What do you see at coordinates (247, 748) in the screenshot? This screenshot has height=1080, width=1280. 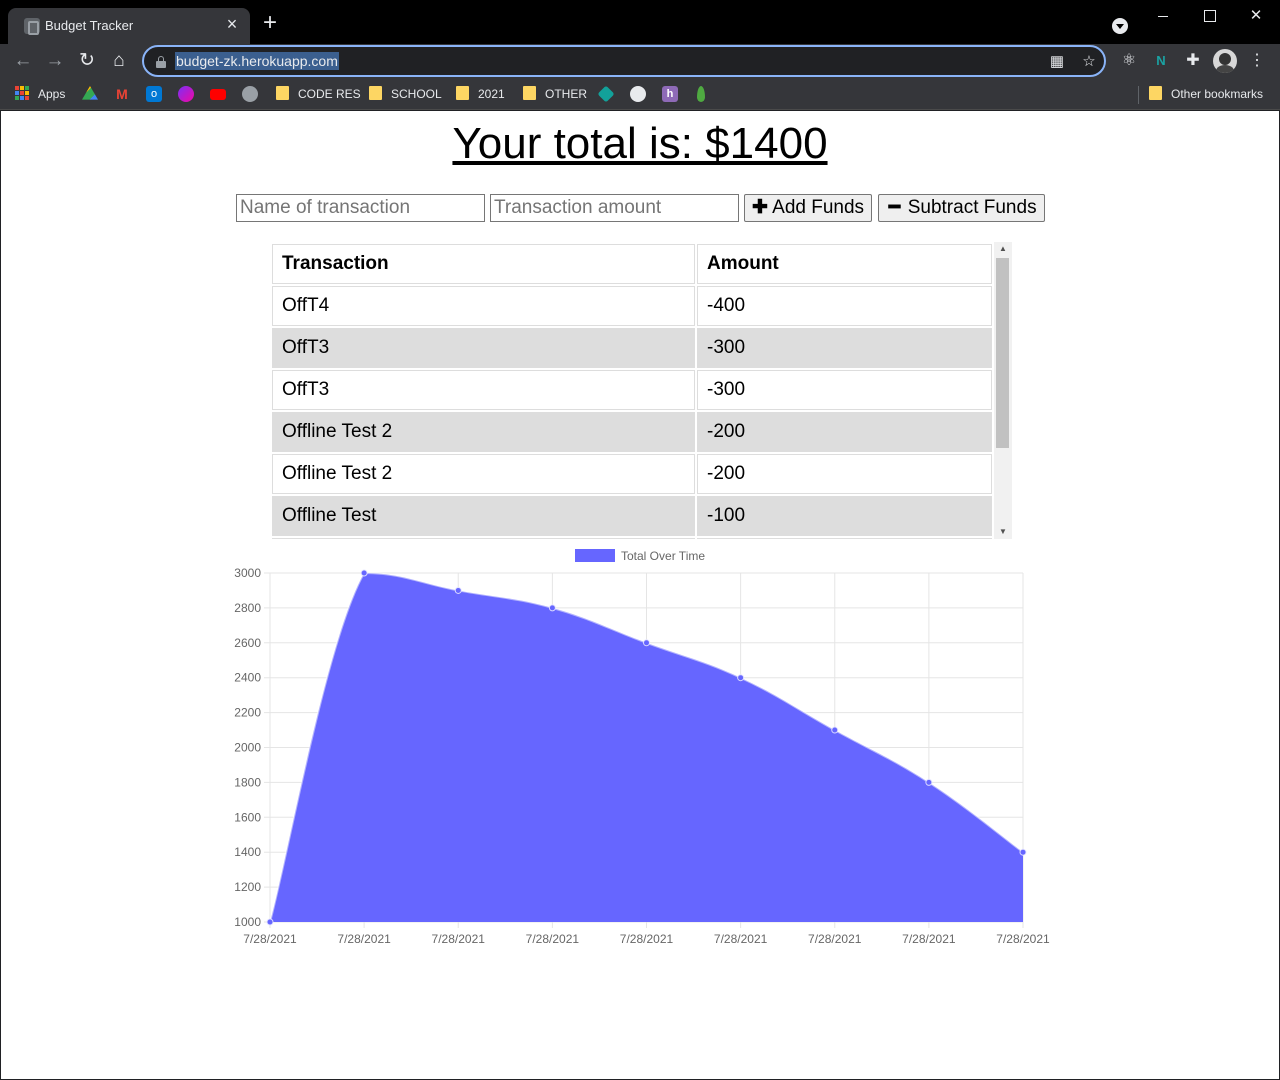 I see `y-tick-label: 2000` at bounding box center [247, 748].